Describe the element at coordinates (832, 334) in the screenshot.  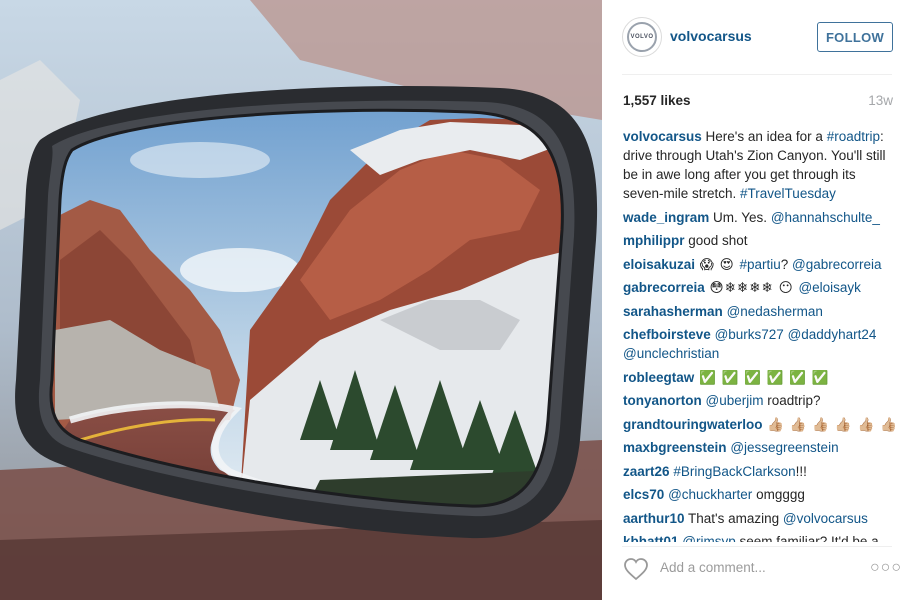
I see `comment-mention: @daddyhart24` at that location.